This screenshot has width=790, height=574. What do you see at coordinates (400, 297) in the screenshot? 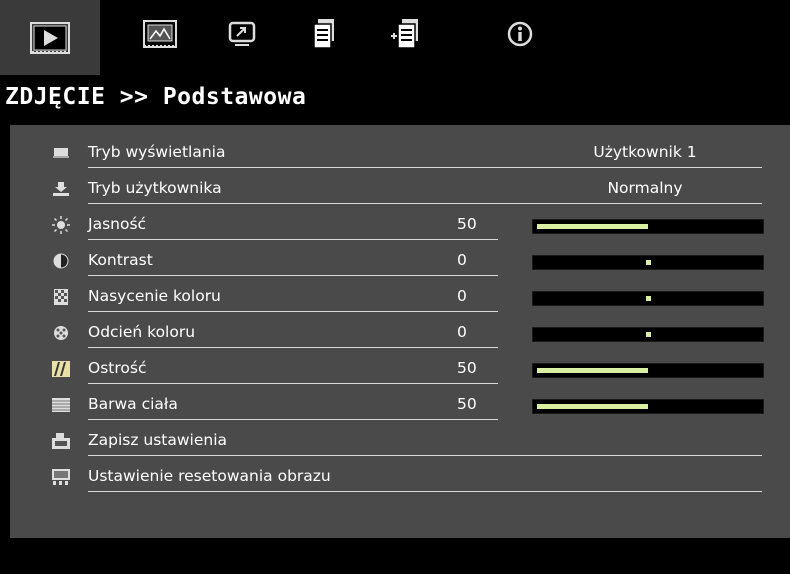
I see `menu-item-saturation: Nasycenie koloru 0` at bounding box center [400, 297].